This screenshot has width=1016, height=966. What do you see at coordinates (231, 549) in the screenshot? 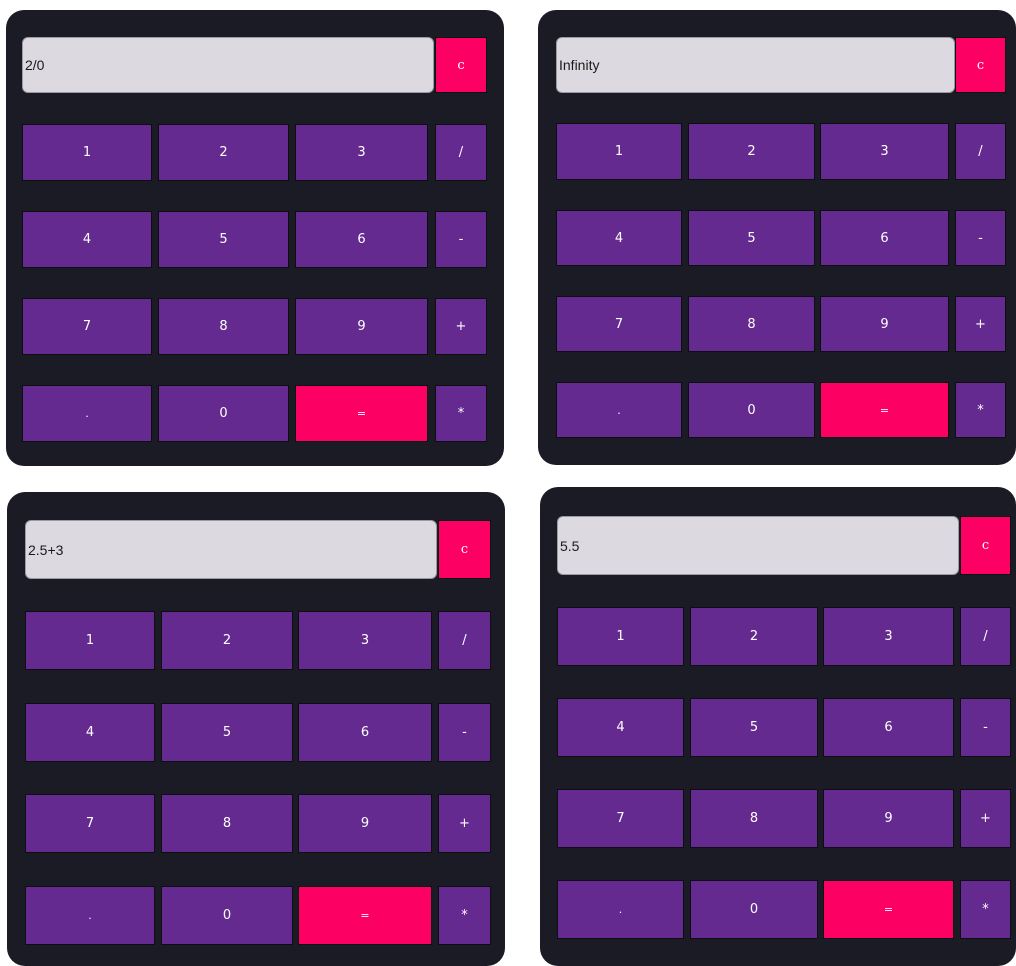
I see `calculator-display: 2.5+3` at bounding box center [231, 549].